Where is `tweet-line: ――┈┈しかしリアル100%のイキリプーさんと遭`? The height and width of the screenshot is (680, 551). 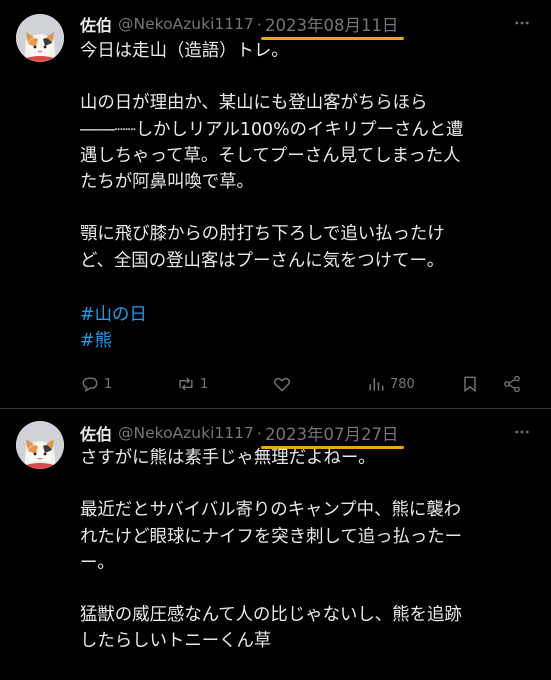 tweet-line: ――┈┈しかしリアル100%のイキリプーさんと遭 is located at coordinates (272, 129).